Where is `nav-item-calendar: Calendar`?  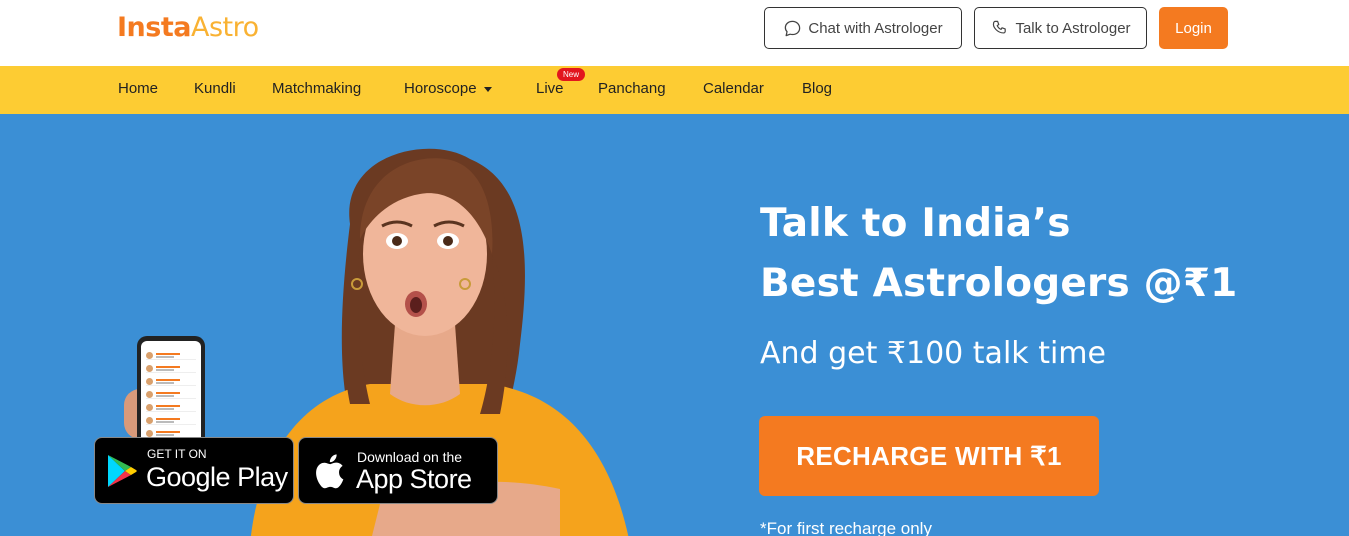
nav-item-calendar: Calendar is located at coordinates (733, 88).